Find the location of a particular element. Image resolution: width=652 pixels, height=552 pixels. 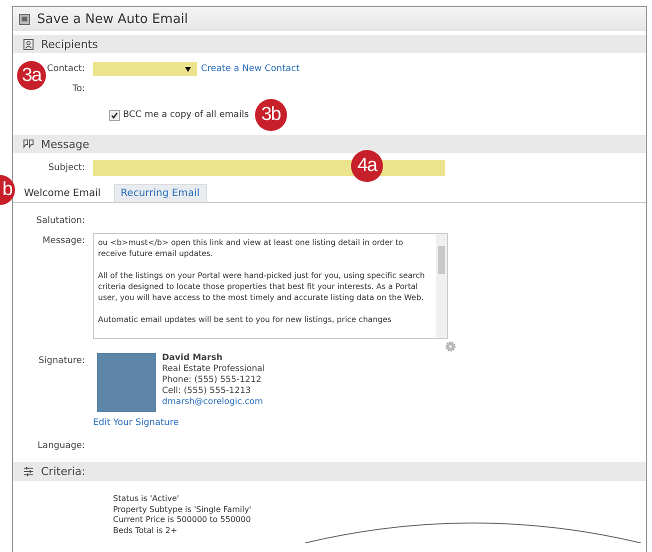

person-icon is located at coordinates (28, 44).